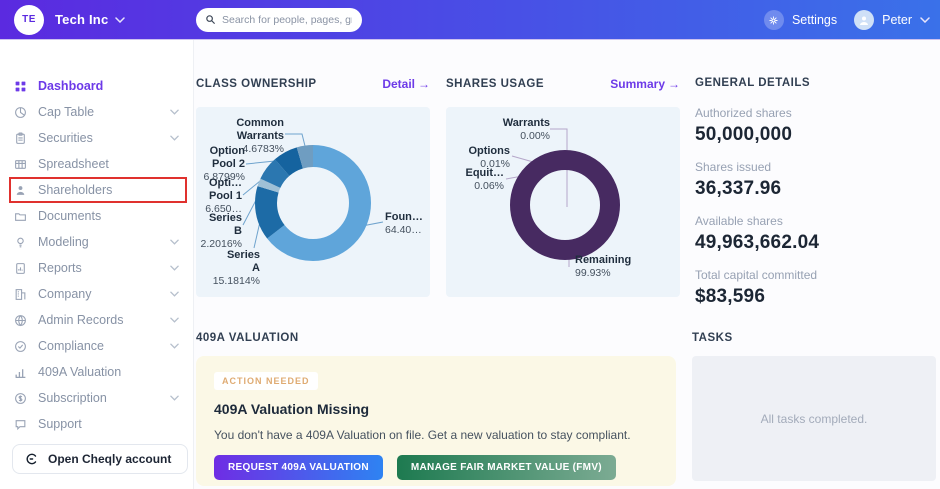 This screenshot has width=940, height=489. Describe the element at coordinates (562, 197) in the screenshot. I see `shares-usage-donut` at that location.